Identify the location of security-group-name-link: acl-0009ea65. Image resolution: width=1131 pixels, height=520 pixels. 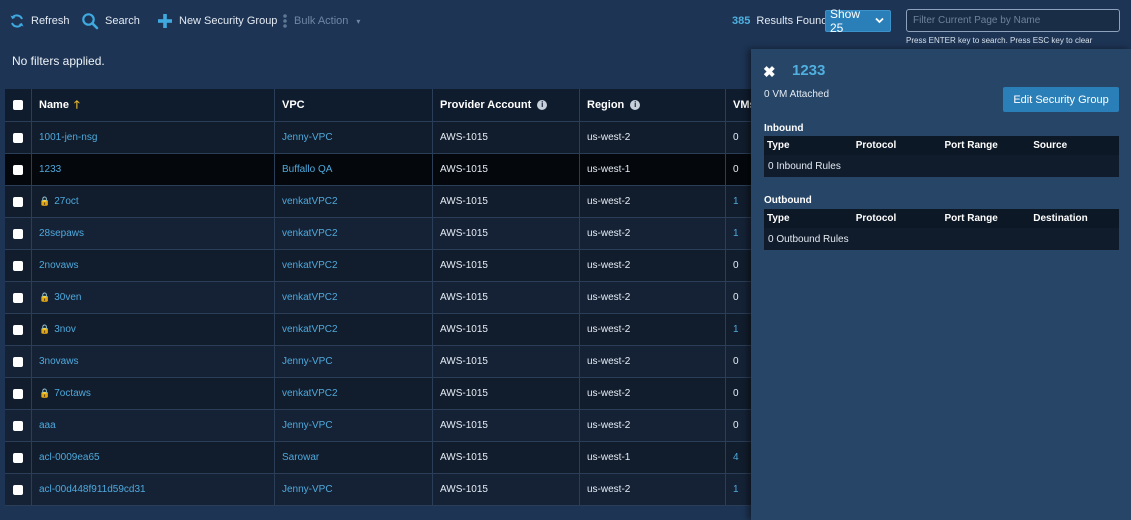
(69, 457).